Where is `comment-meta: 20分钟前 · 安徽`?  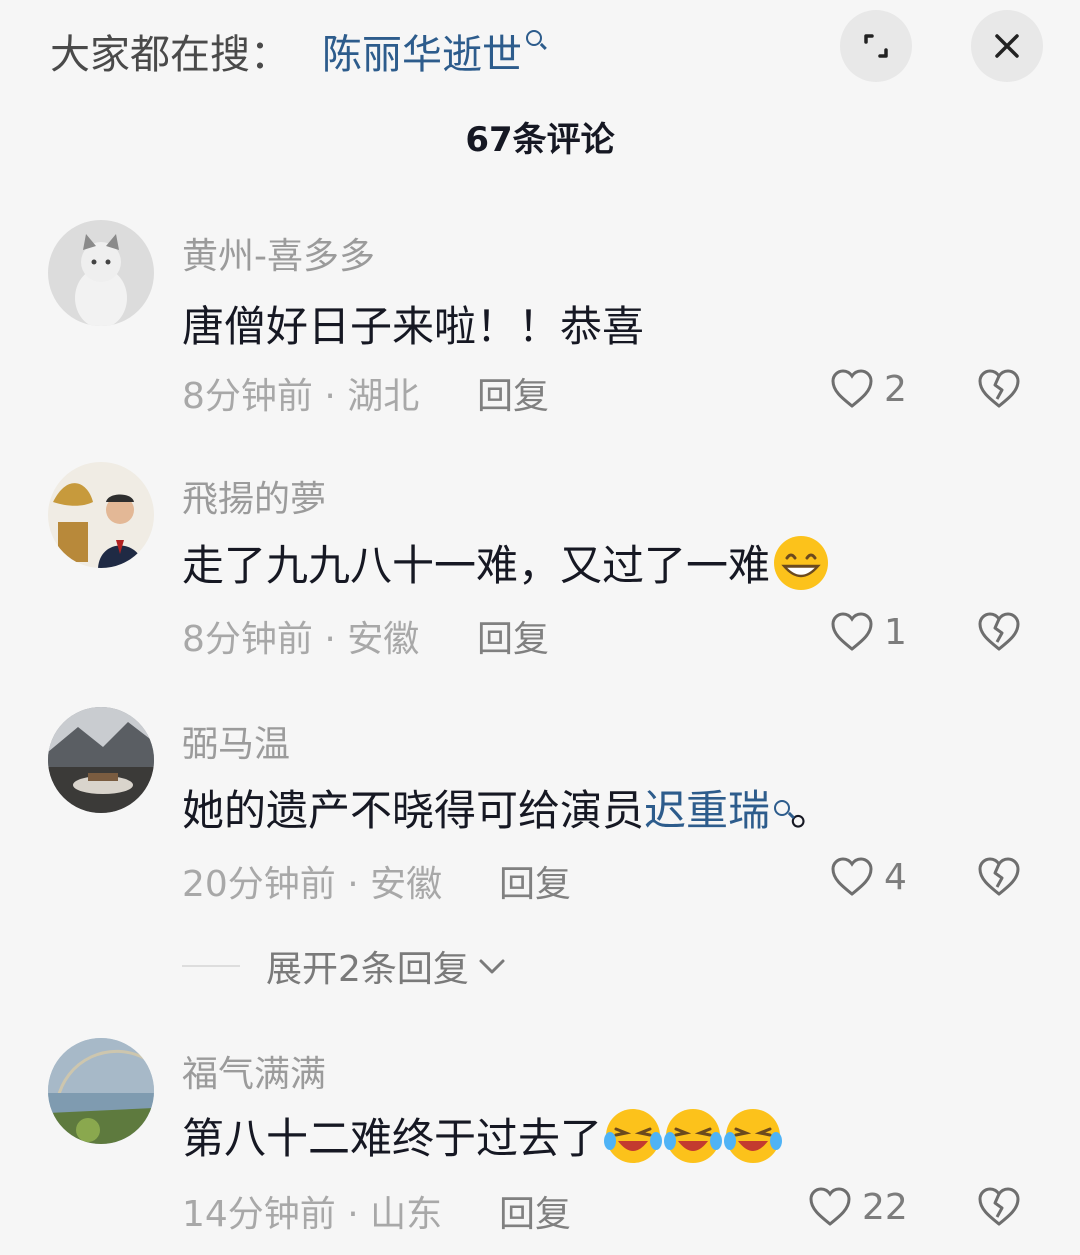
comment-meta: 20分钟前 · 安徽 is located at coordinates (312, 881).